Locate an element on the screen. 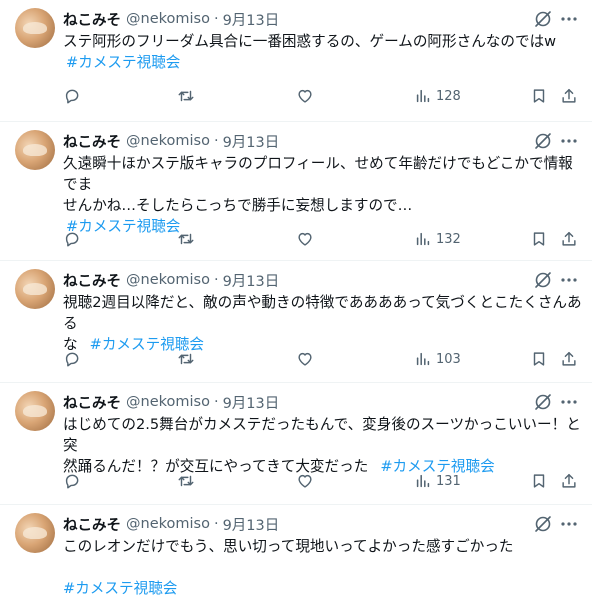 This screenshot has height=611, width=592. tweet-line: 視聴2週目以降だと、敵の声や動きの特徴でああああって気づくとこたくさんある is located at coordinates (322, 313).